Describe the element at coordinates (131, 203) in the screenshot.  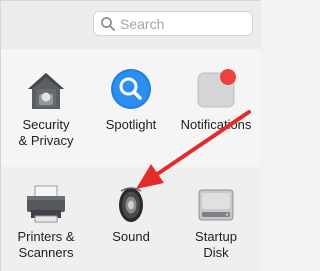
I see `speaker-icon` at that location.